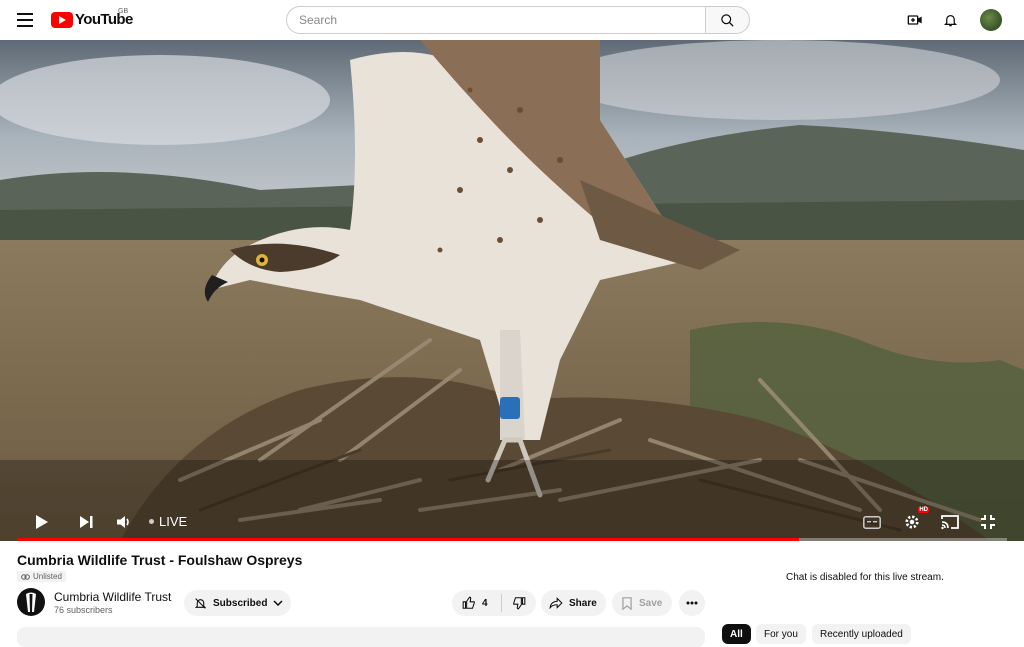  I want to click on bookmark-icon, so click(627, 603).